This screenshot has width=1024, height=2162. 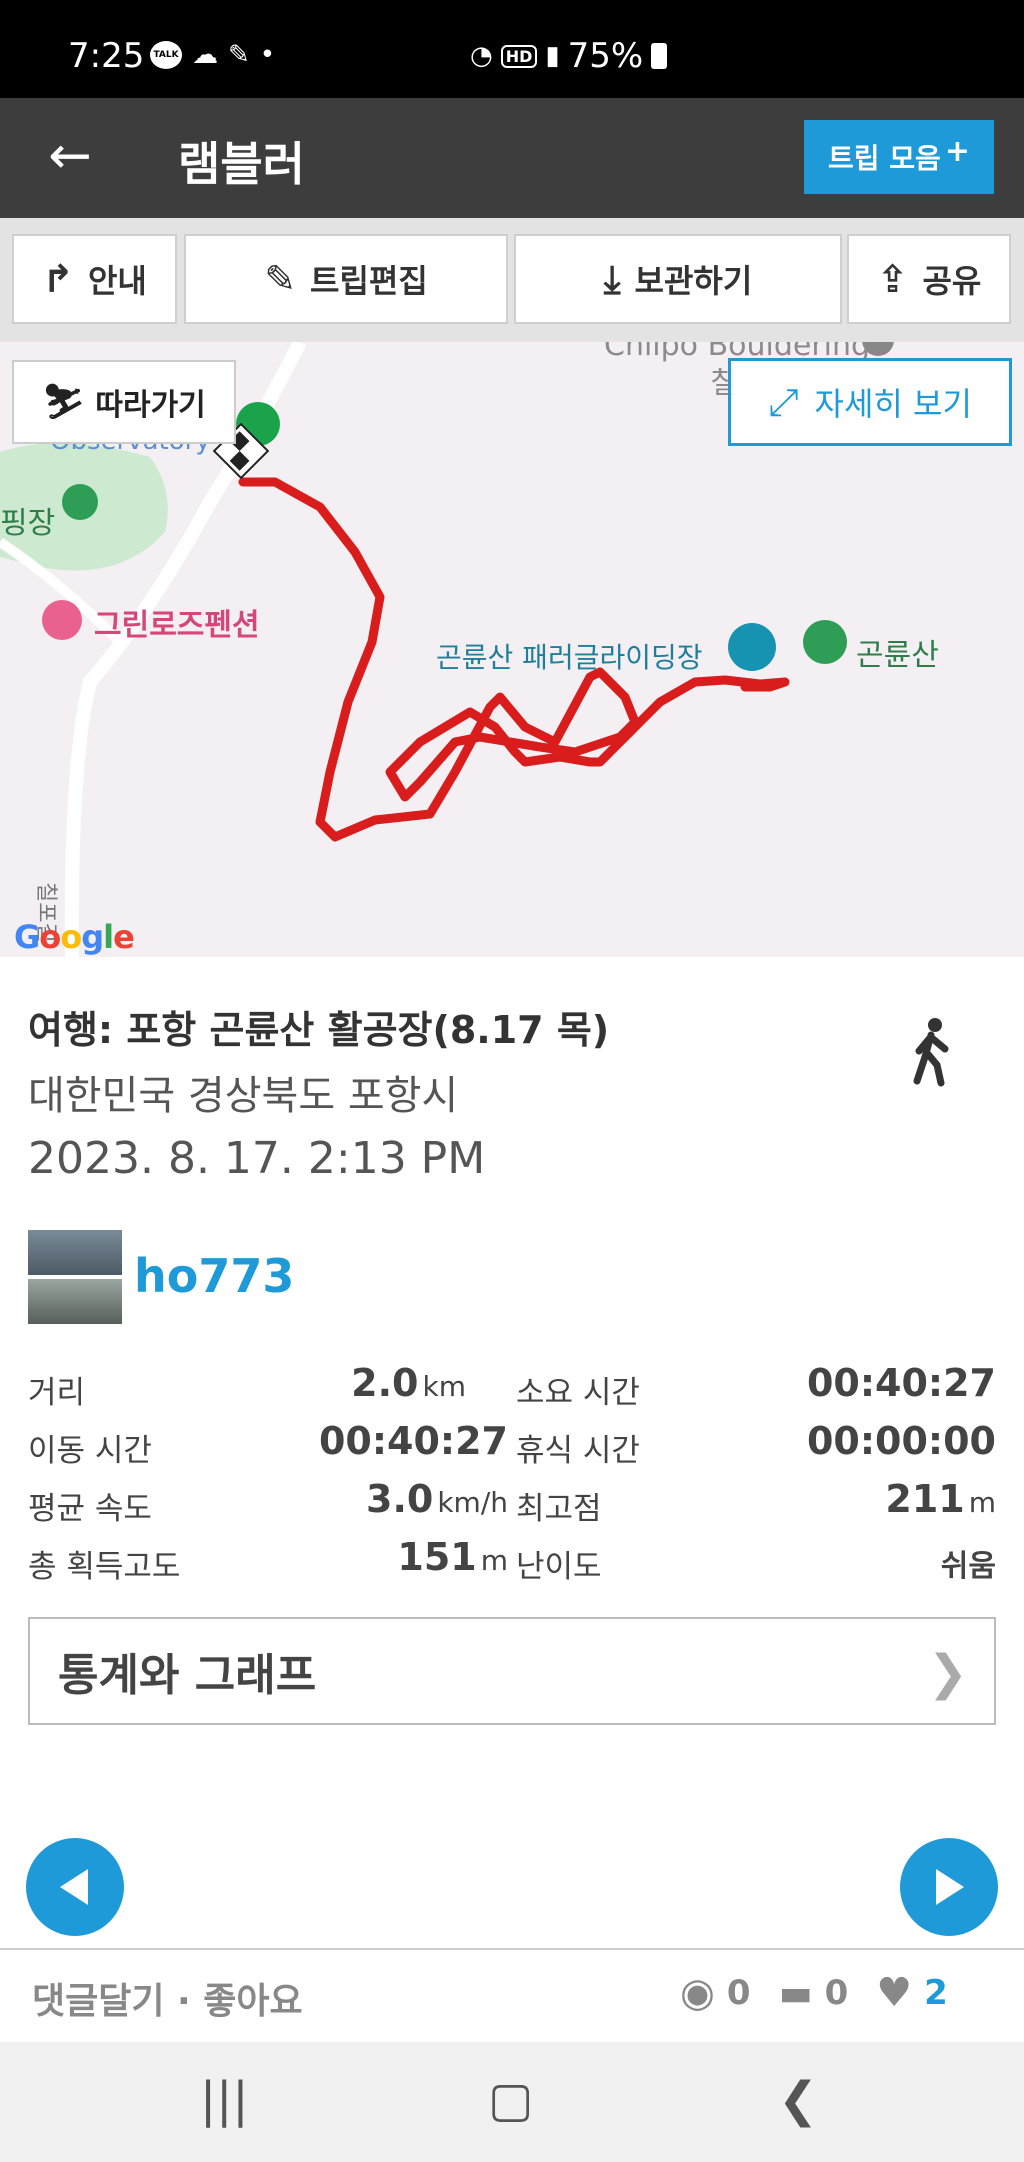 What do you see at coordinates (167, 1998) in the screenshot?
I see `comment-like-link: 댓글달기 · 좋아요` at bounding box center [167, 1998].